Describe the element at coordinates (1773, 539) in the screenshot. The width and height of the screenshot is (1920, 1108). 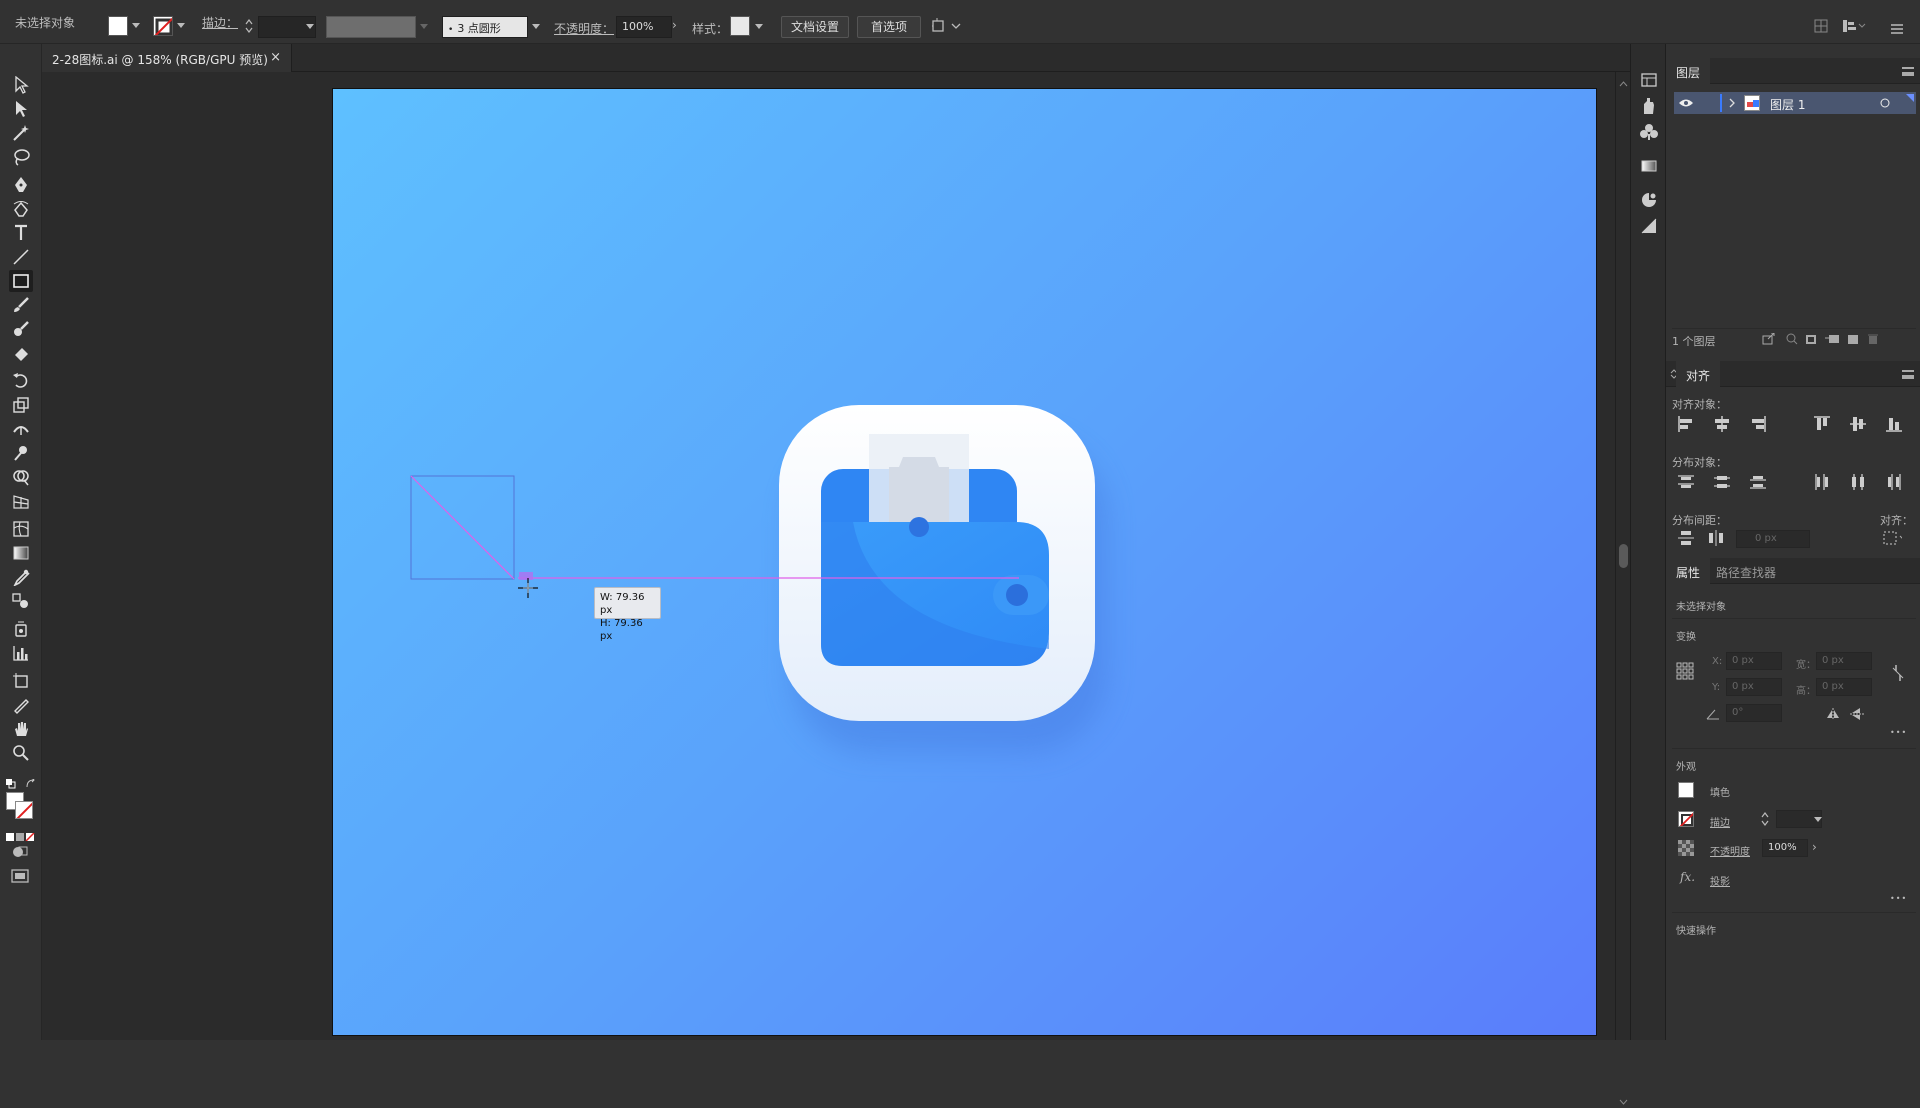
I see `spacing-input: 0 px` at that location.